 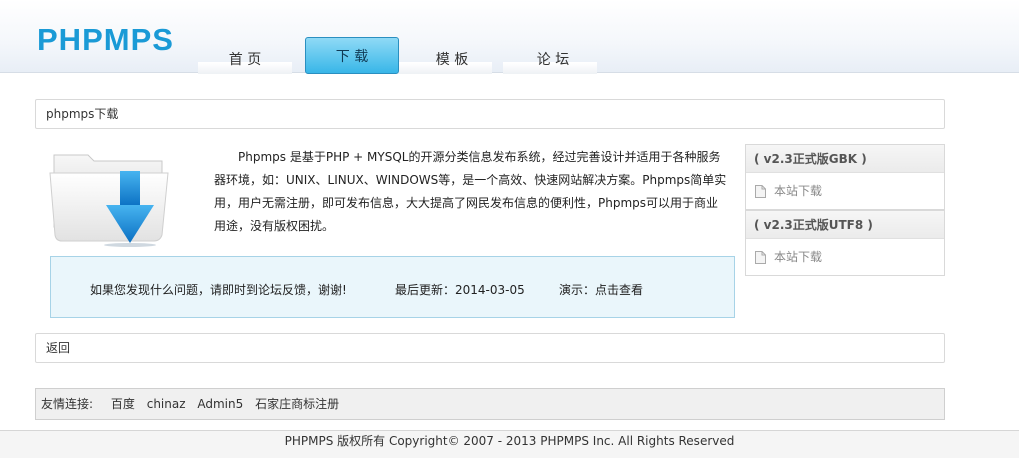 I want to click on download-utf8: ( v2.3正式版UTF8 ) 本站下载, so click(x=845, y=243).